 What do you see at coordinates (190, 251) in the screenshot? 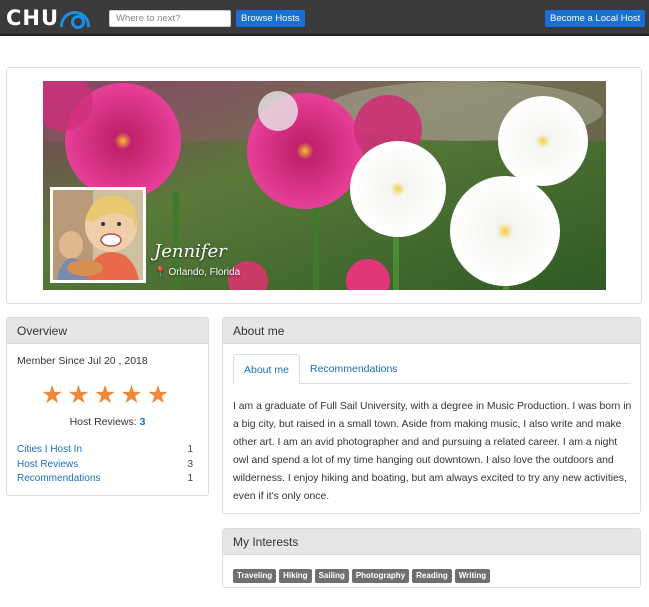
I see `host-name: Jennifer` at bounding box center [190, 251].